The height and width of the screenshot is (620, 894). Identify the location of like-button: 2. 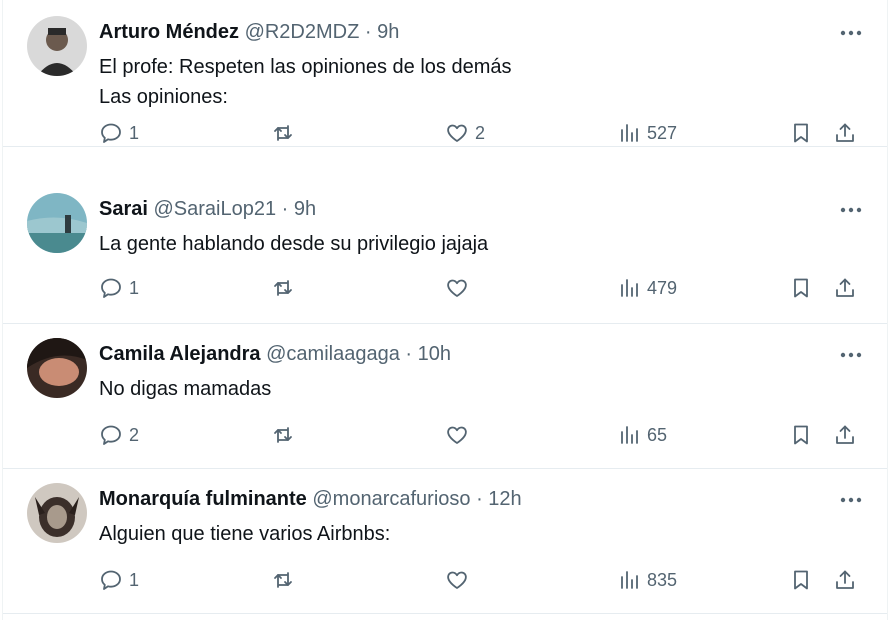
(465, 133).